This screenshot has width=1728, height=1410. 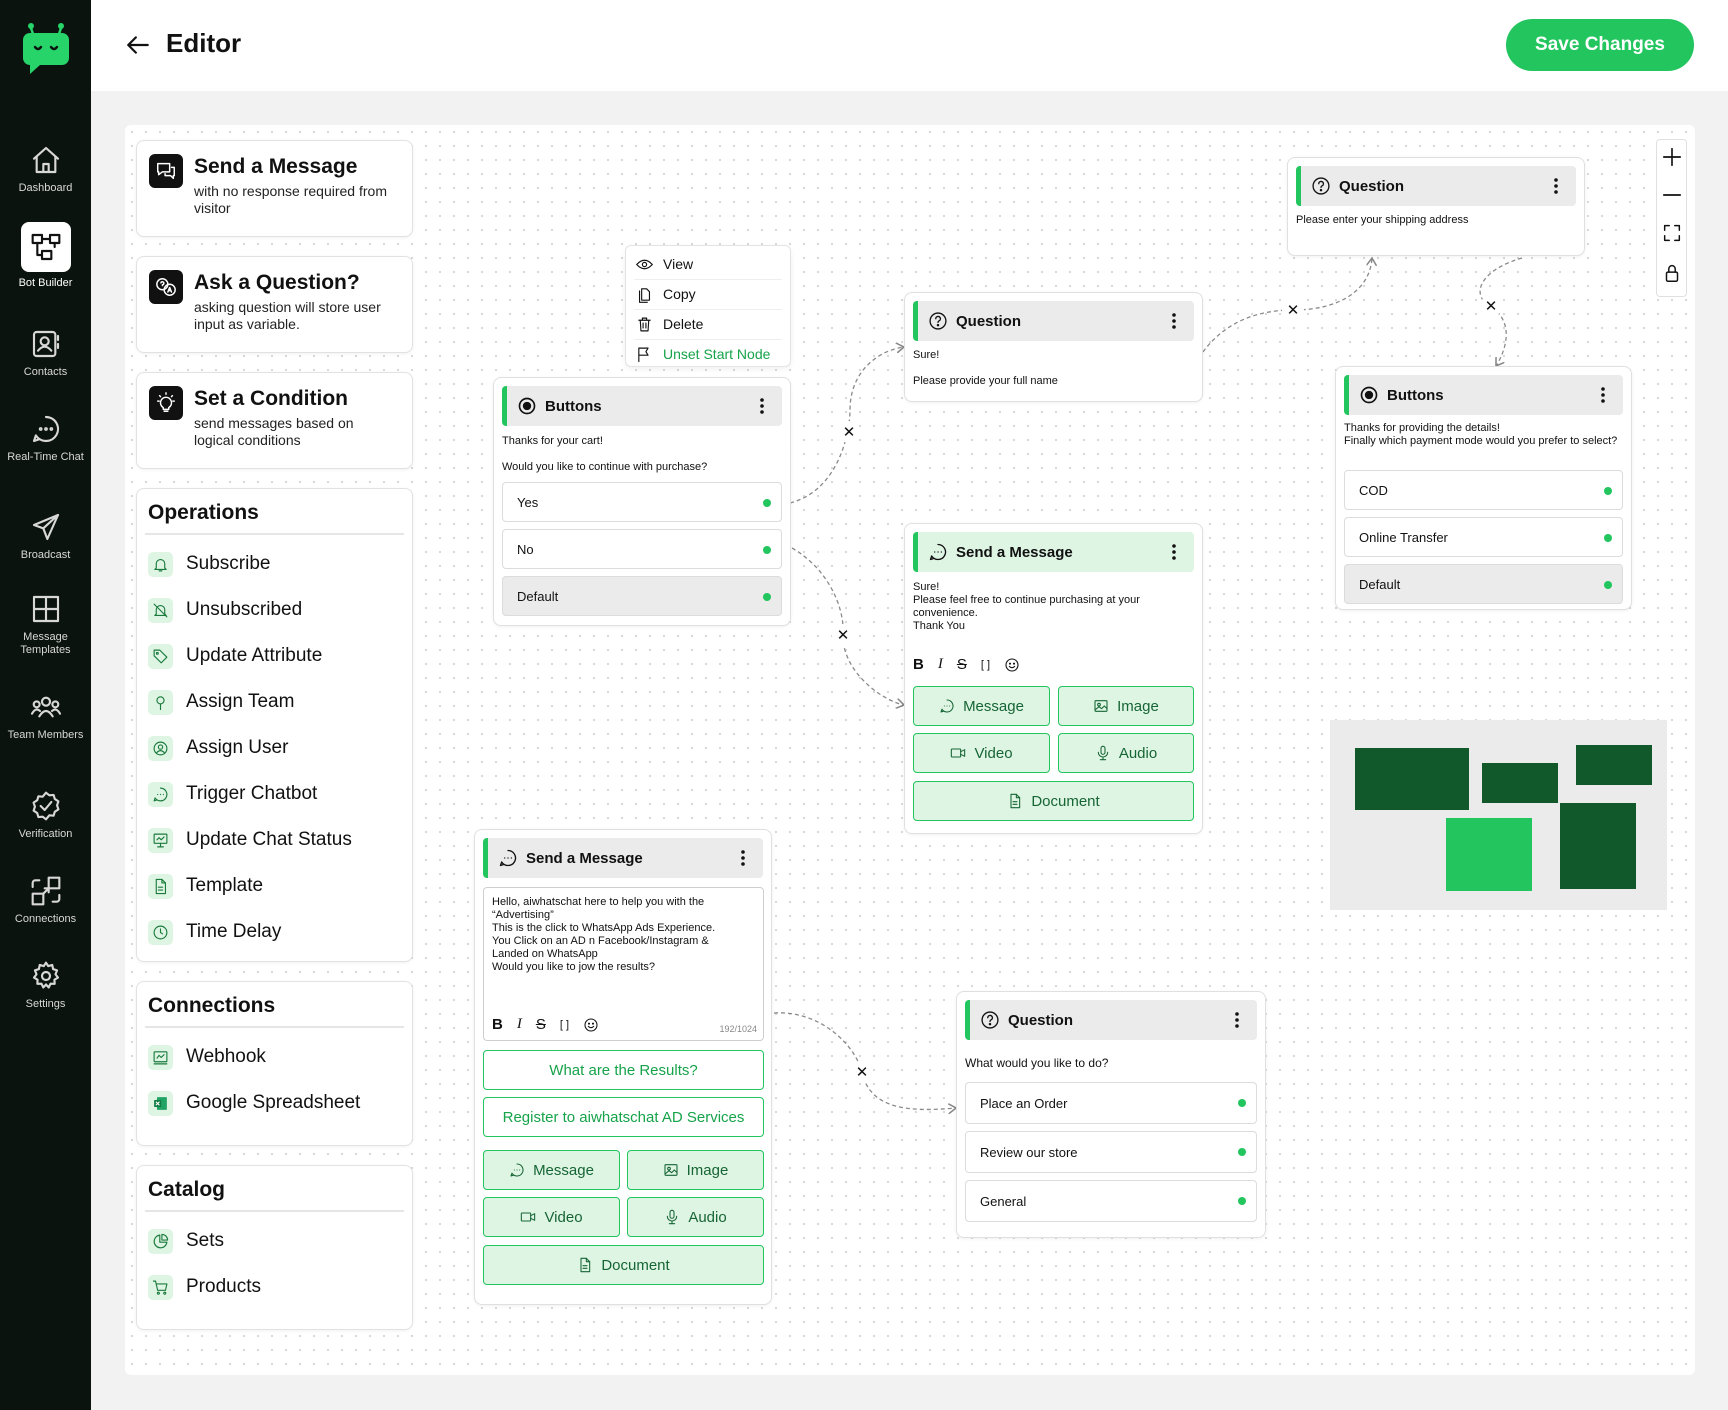 I want to click on op-update-chat-status: Update Chat Status, so click(x=250, y=840).